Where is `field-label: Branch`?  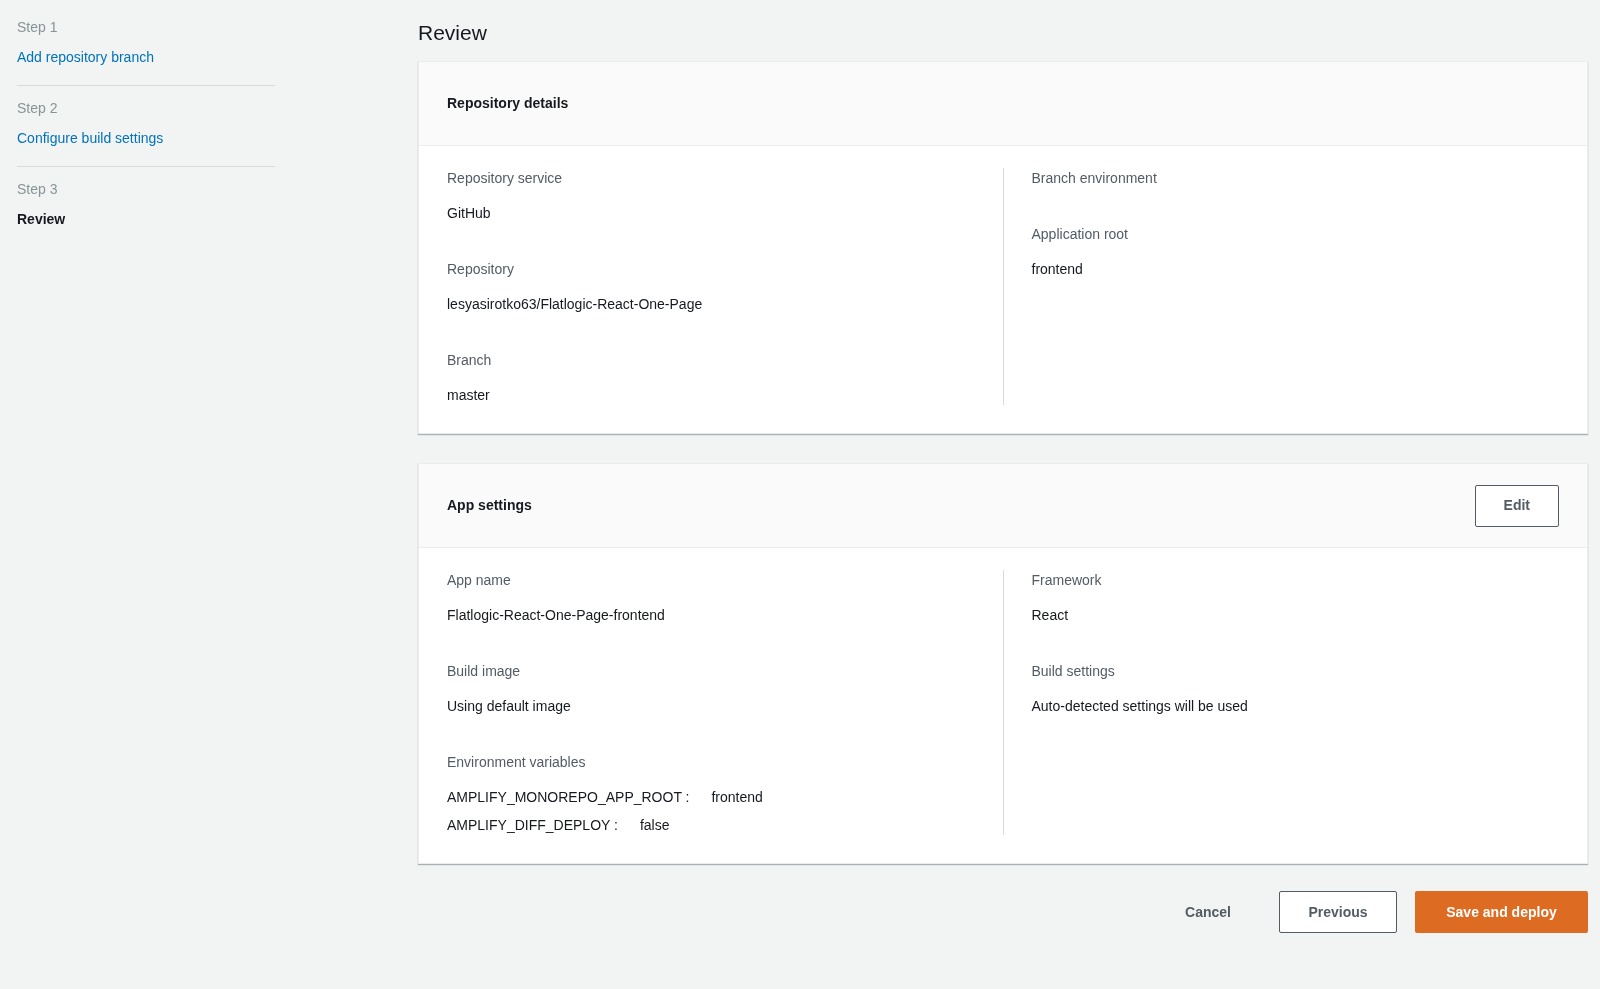 field-label: Branch is located at coordinates (470, 360).